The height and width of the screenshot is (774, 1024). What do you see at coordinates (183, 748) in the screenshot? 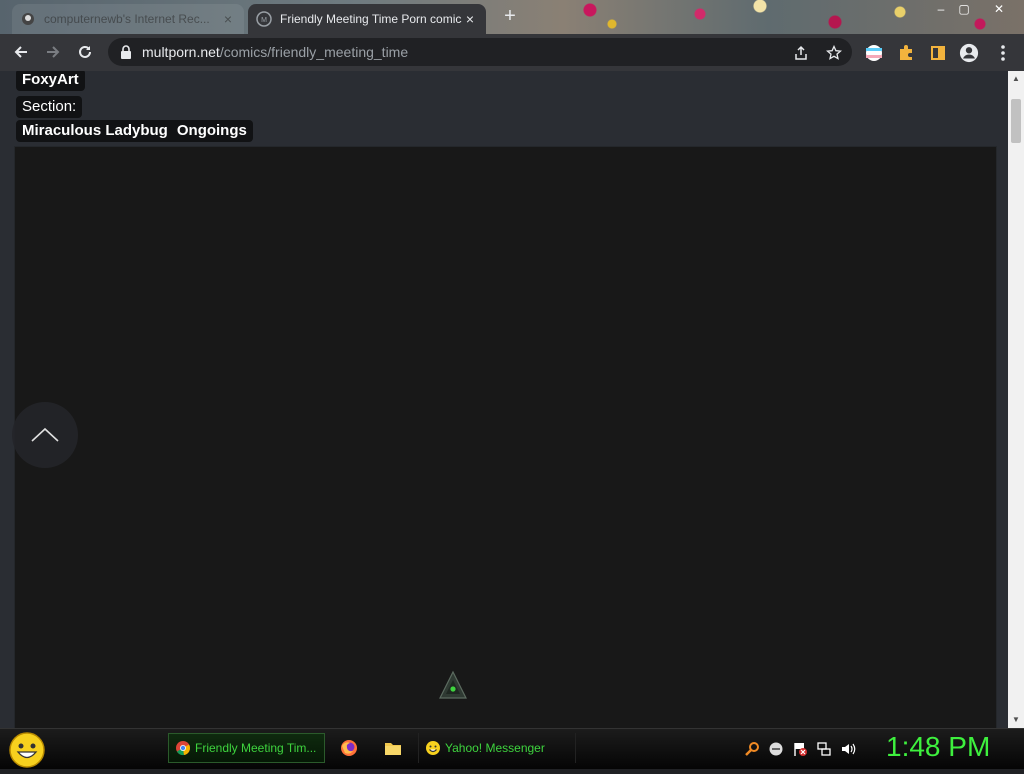
I see `chrome-icon` at bounding box center [183, 748].